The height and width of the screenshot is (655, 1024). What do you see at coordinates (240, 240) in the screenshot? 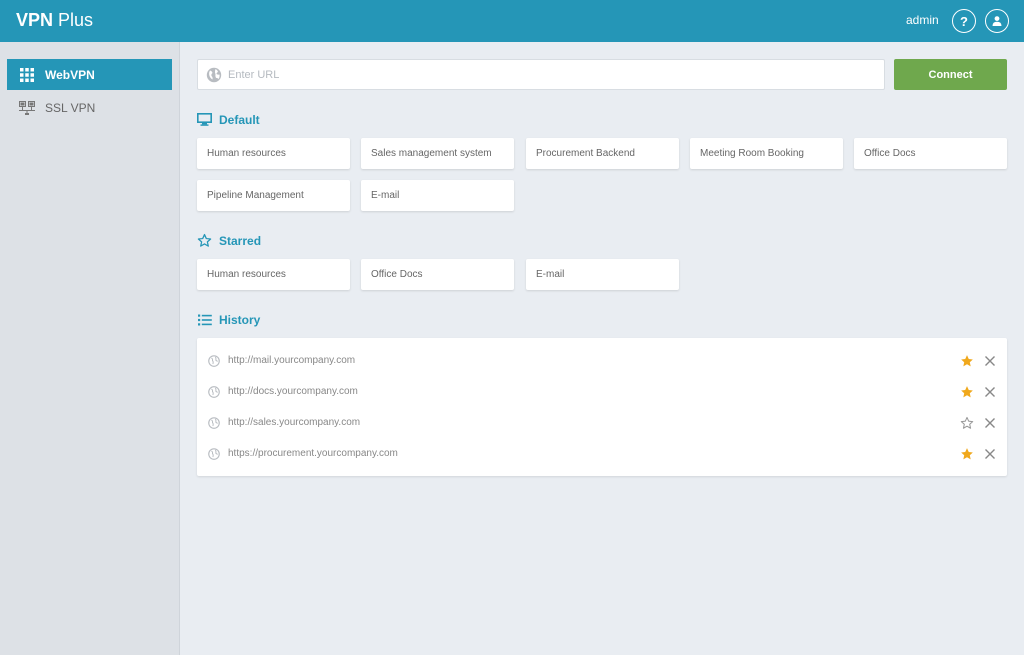
I see `section-label: Starred` at bounding box center [240, 240].